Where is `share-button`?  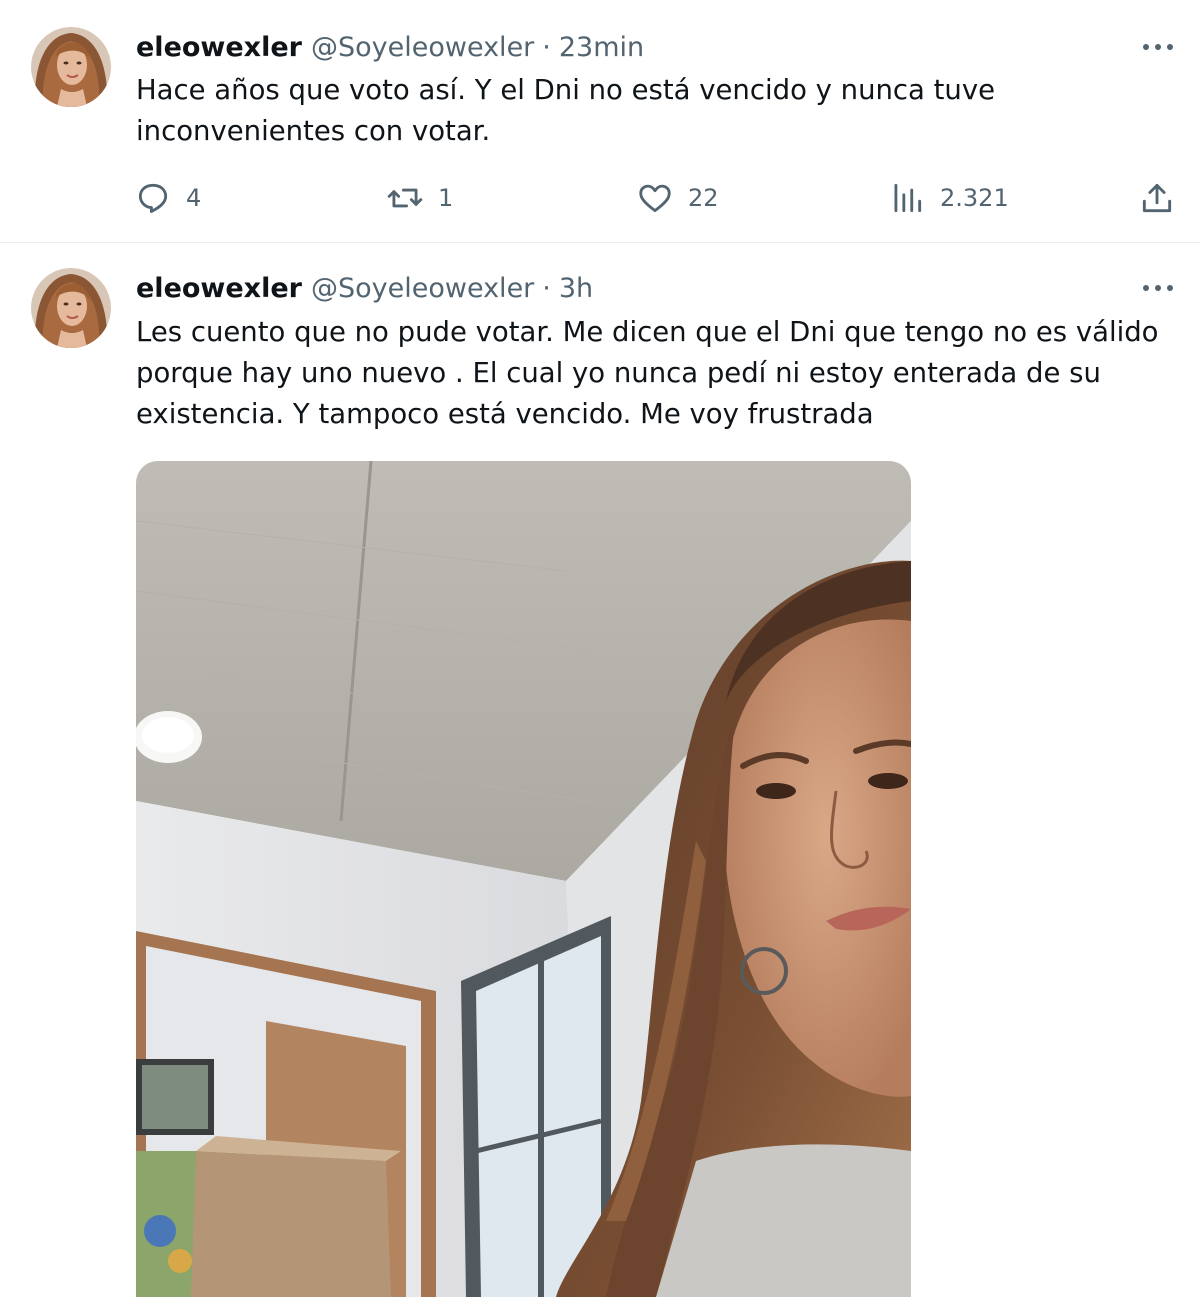
share-button is located at coordinates (1157, 198).